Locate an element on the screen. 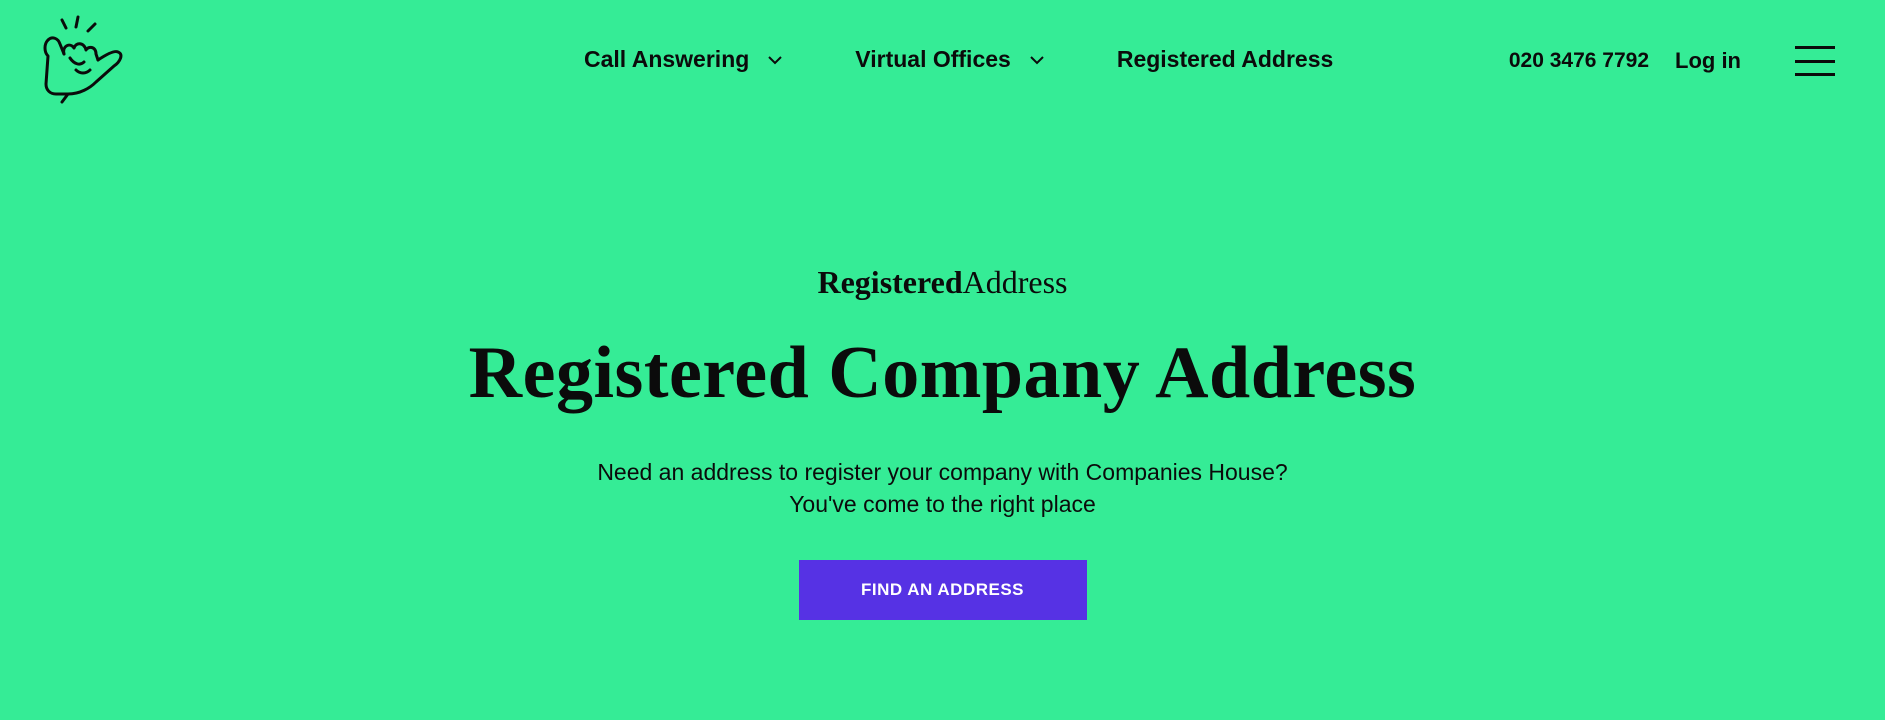 The image size is (1885, 720). hamburger-icon is located at coordinates (1815, 61).